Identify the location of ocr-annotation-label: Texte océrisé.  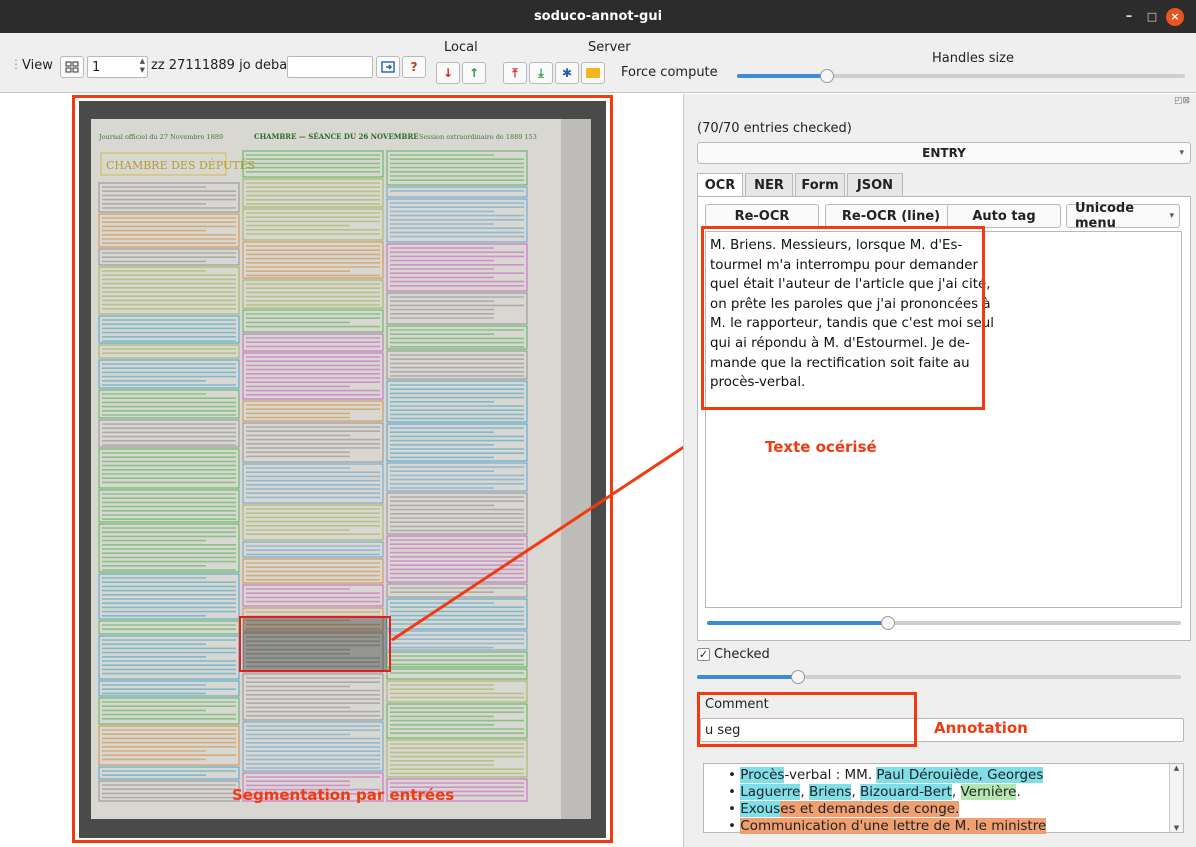
(821, 447).